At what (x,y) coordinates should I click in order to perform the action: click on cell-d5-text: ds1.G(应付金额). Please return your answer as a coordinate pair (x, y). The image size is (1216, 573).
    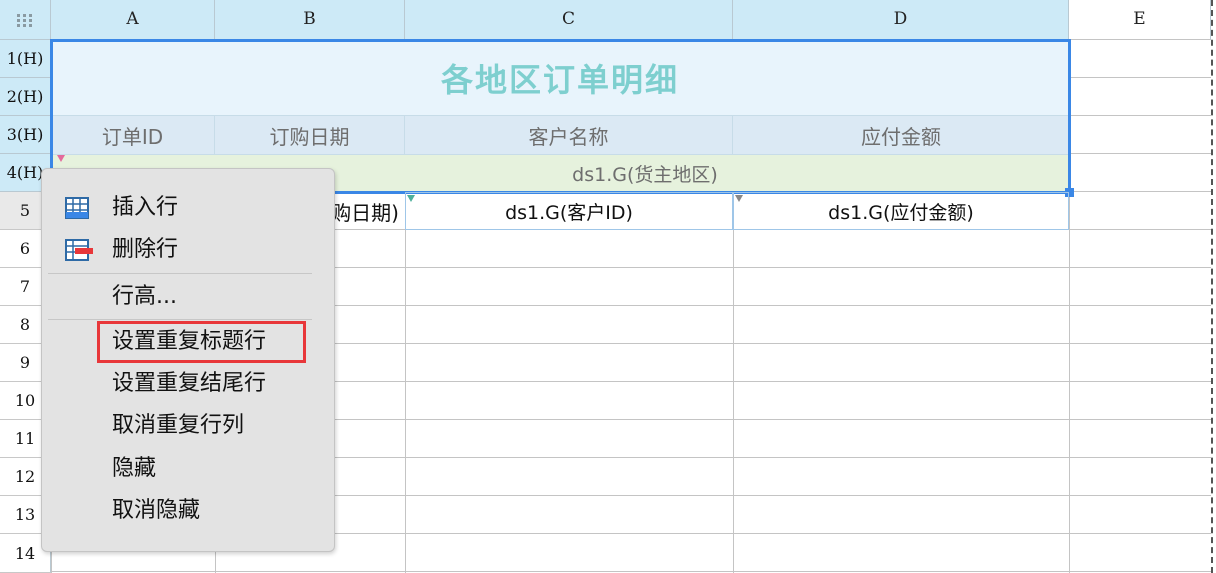
    Looking at the image, I should click on (901, 212).